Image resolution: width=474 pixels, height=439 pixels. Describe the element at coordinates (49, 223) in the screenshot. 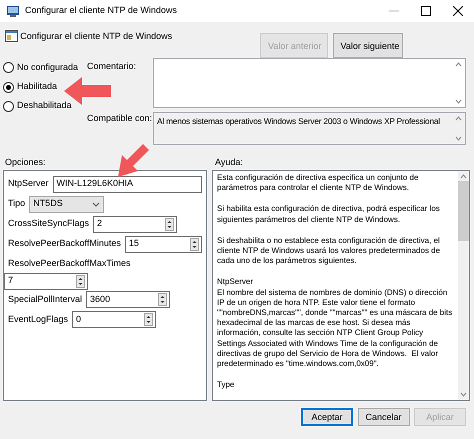

I see `field-label: CrossSiteSyncFlags` at that location.